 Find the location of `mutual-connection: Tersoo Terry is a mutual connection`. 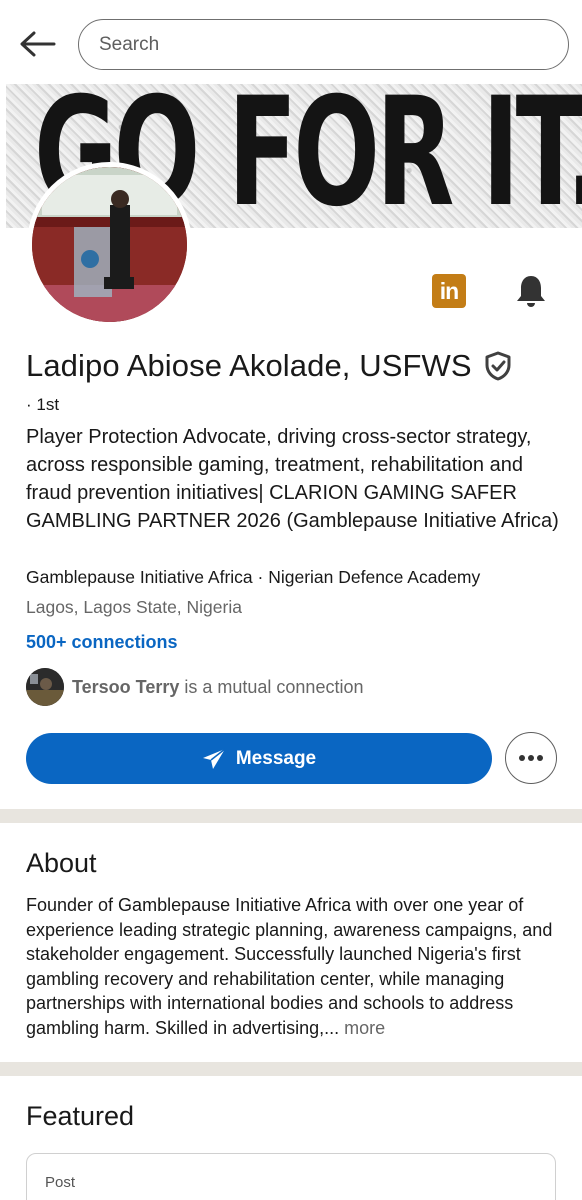

mutual-connection: Tersoo Terry is a mutual connection is located at coordinates (194, 687).